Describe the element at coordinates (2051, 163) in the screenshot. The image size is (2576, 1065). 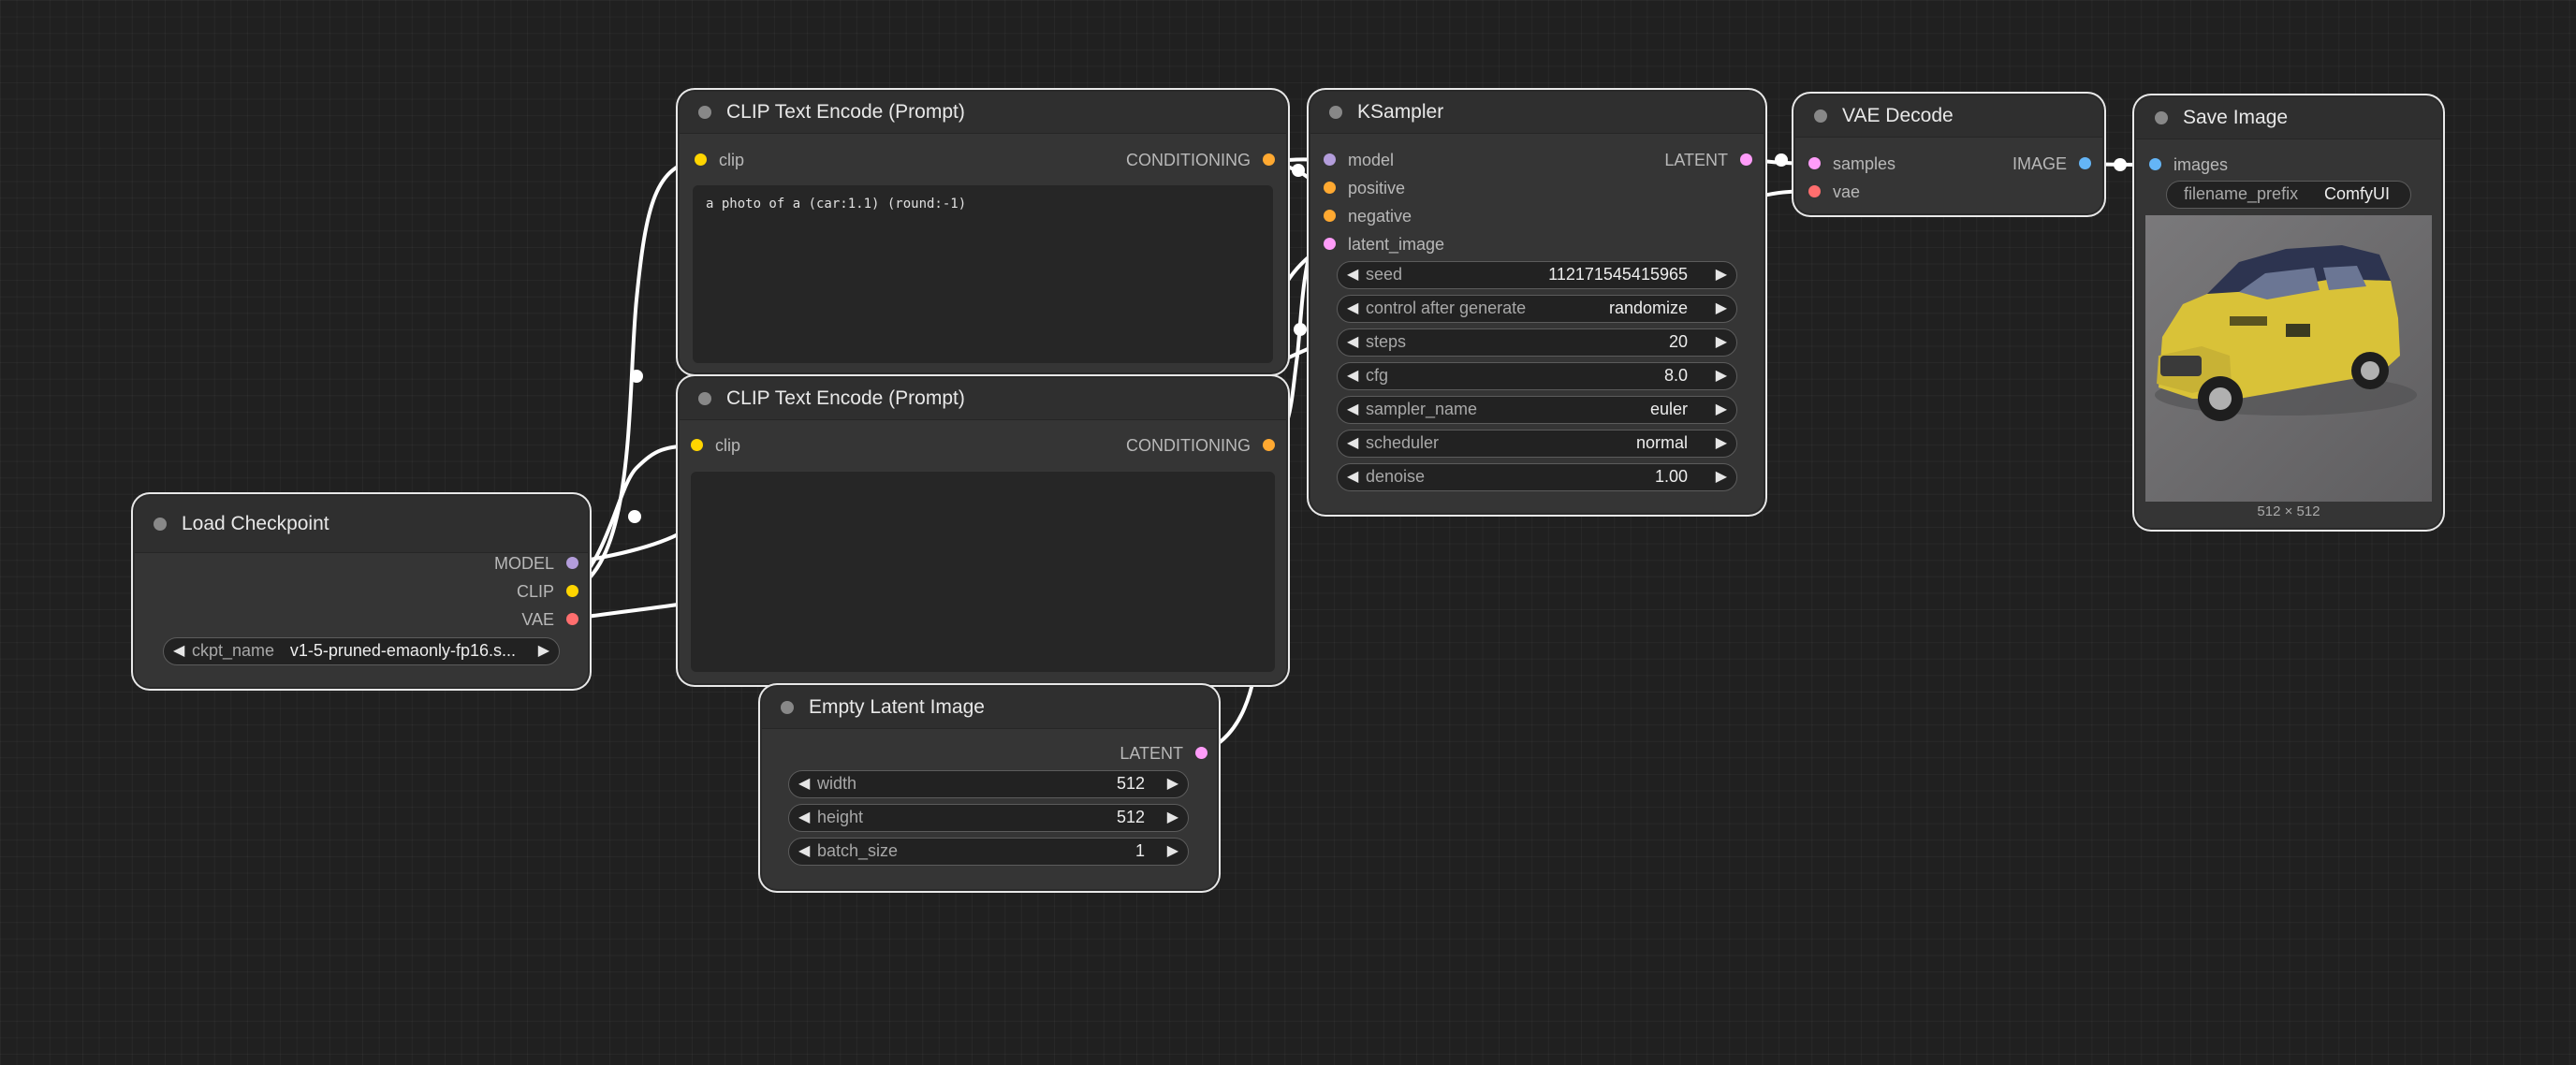
I see `output-image-slot: IMAGE` at that location.